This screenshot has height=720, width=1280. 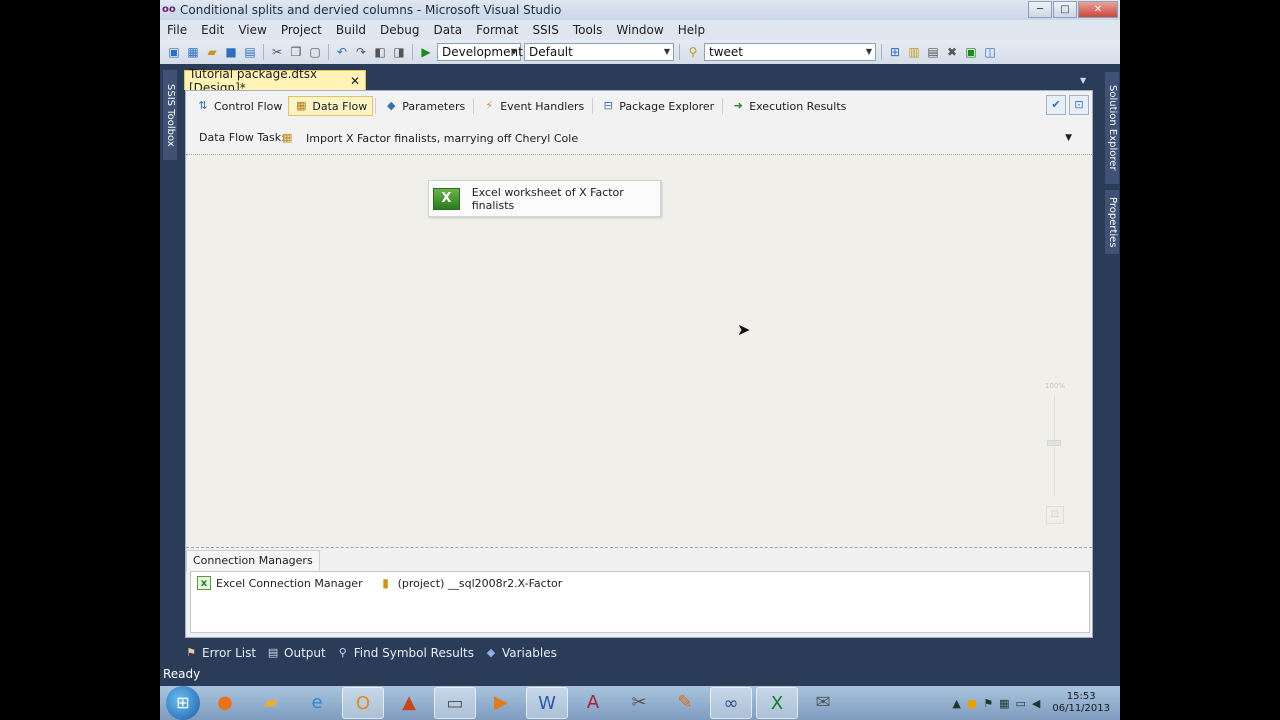 I want to click on properties-window-icon: ▥, so click(x=914, y=52).